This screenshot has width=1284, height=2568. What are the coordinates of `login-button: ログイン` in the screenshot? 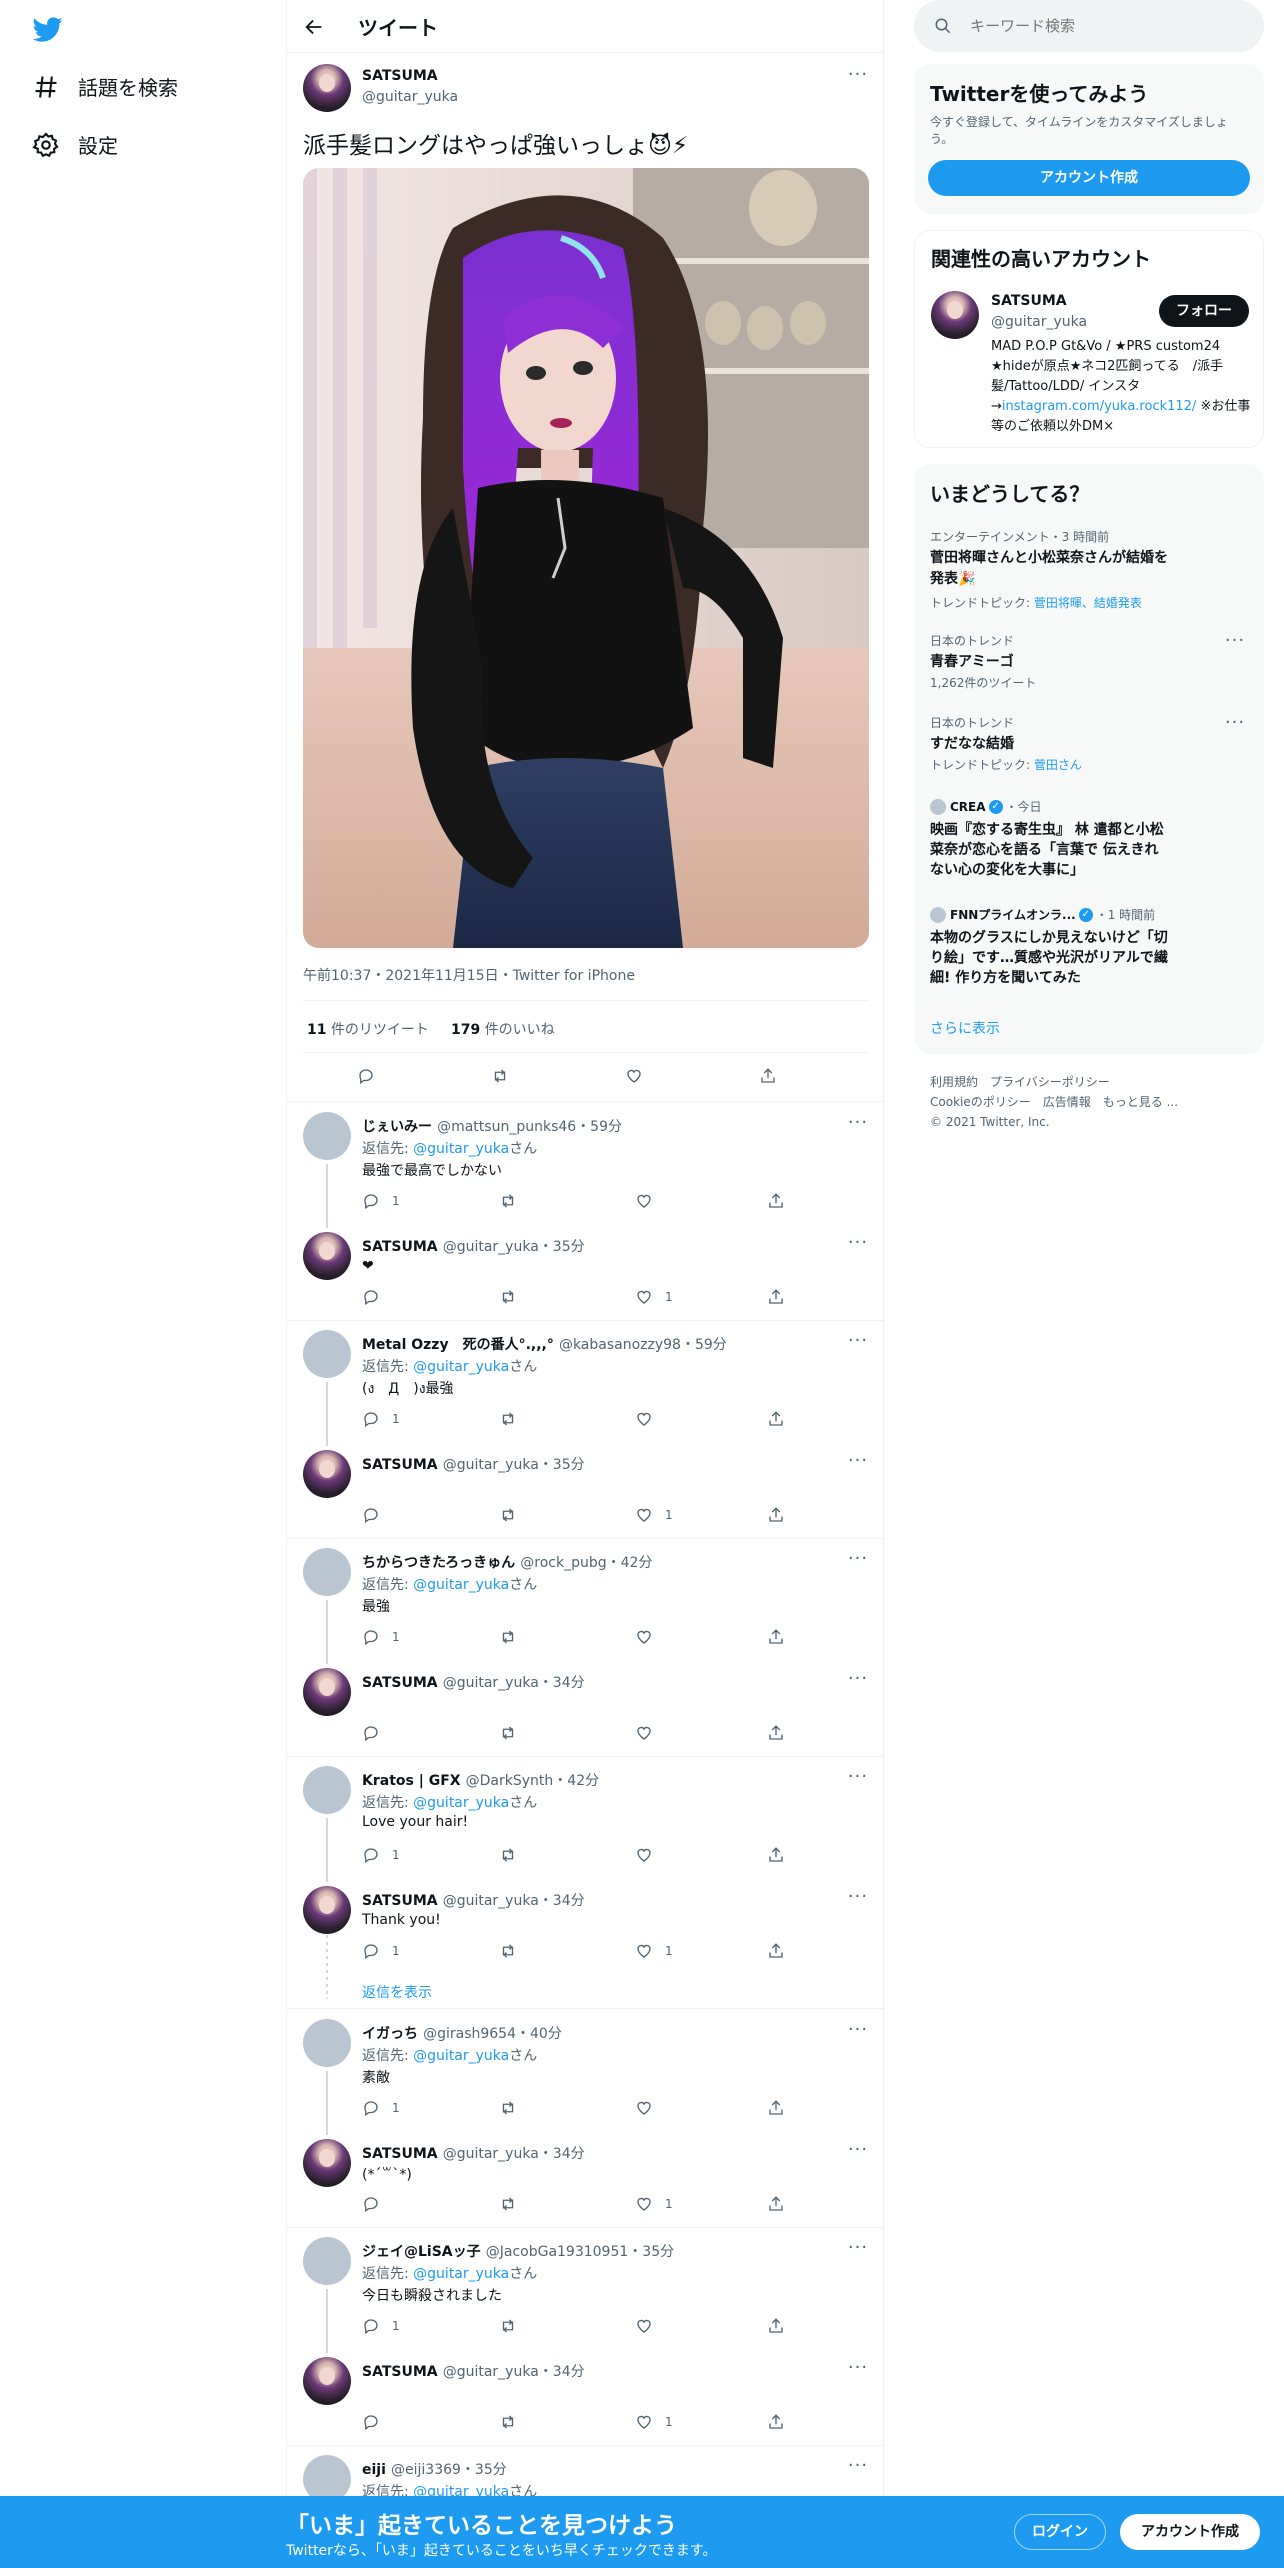 It's located at (1060, 2532).